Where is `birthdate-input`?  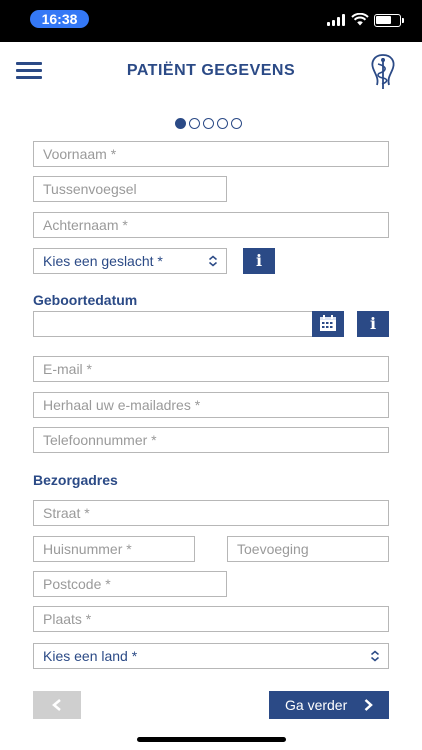 birthdate-input is located at coordinates (173, 324).